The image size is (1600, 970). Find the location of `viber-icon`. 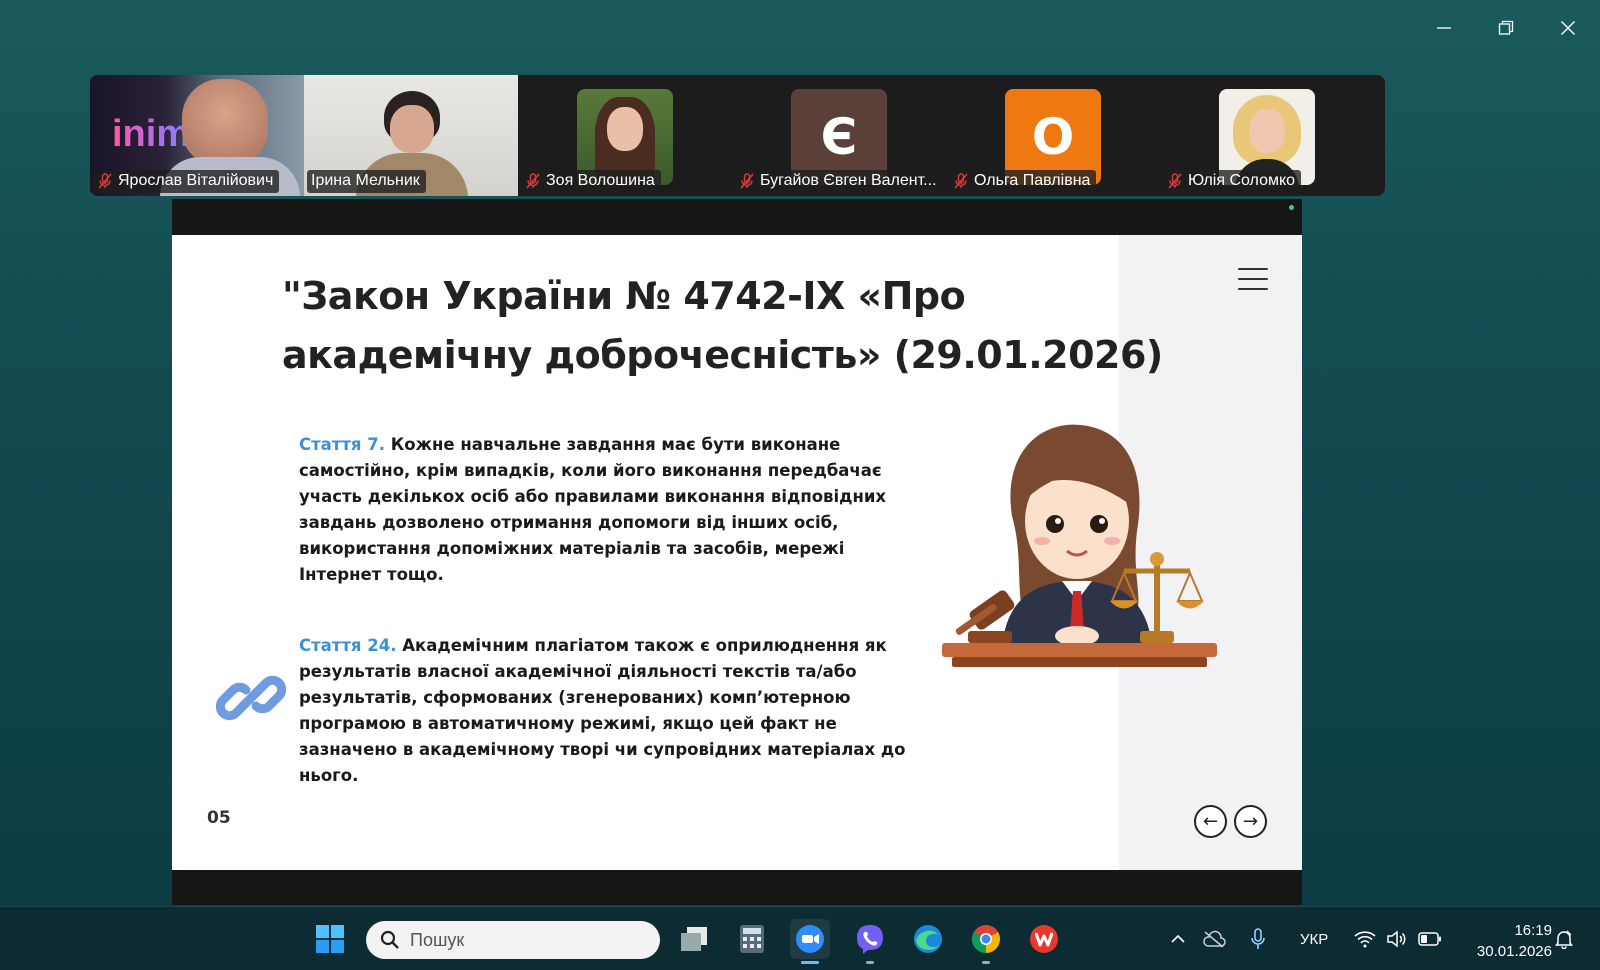

viber-icon is located at coordinates (870, 939).